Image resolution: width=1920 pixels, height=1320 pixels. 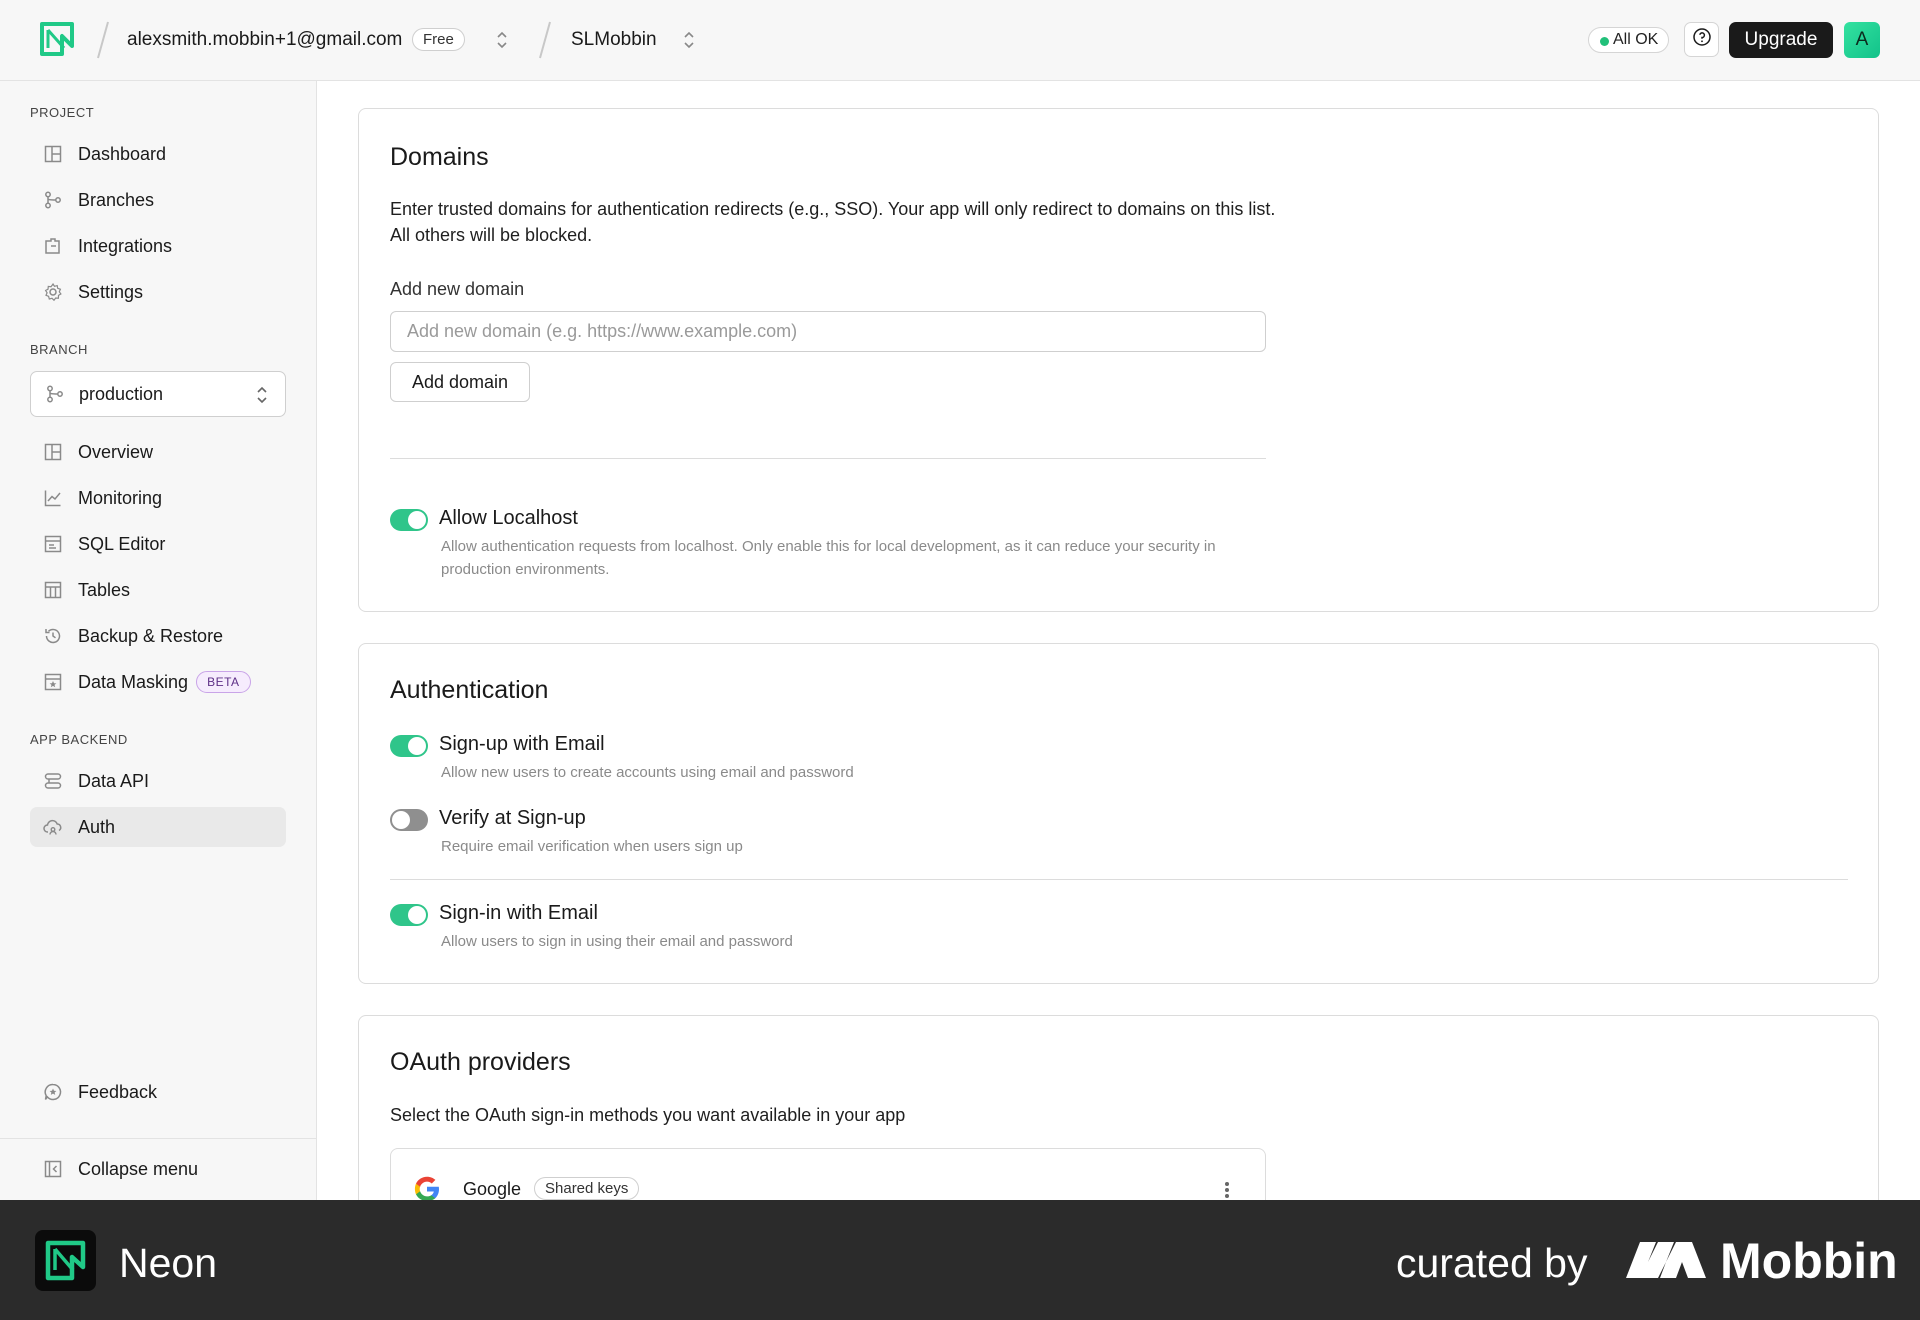 I want to click on footer-app-name: Neon, so click(x=168, y=1263).